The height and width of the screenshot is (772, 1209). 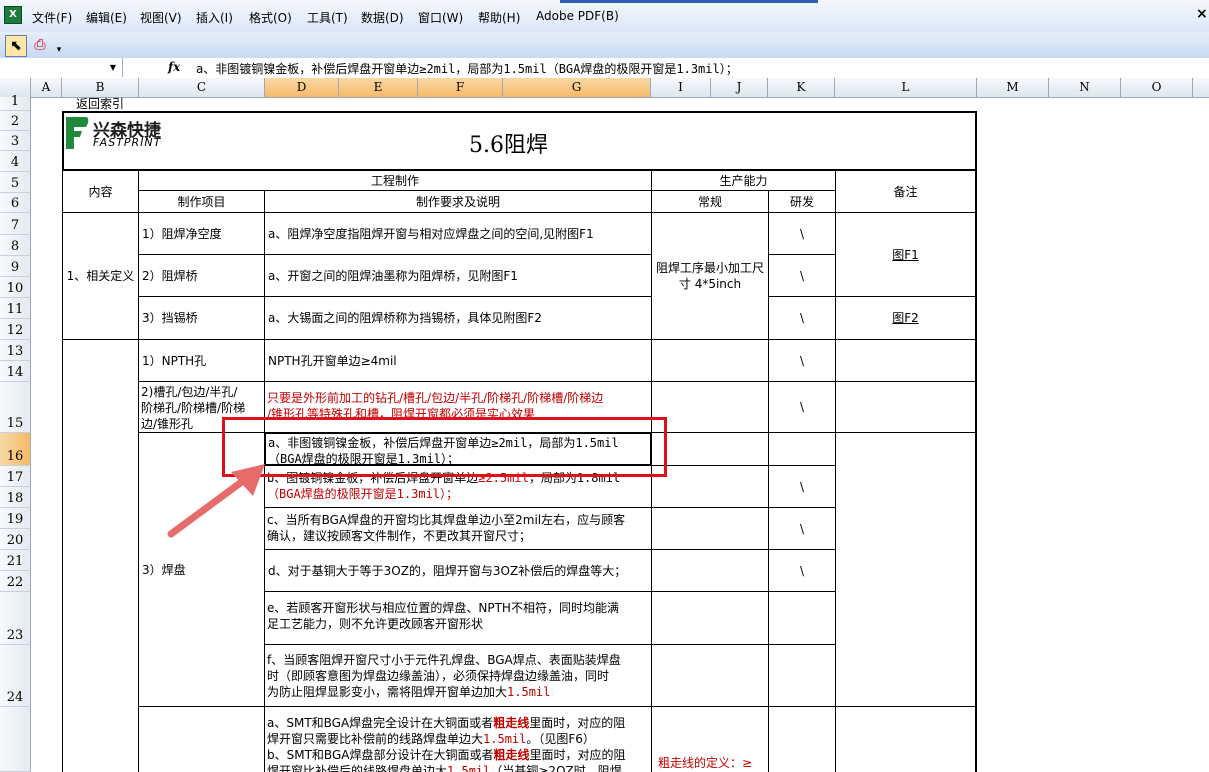 What do you see at coordinates (15, 618) in the screenshot?
I see `row-header: 23` at bounding box center [15, 618].